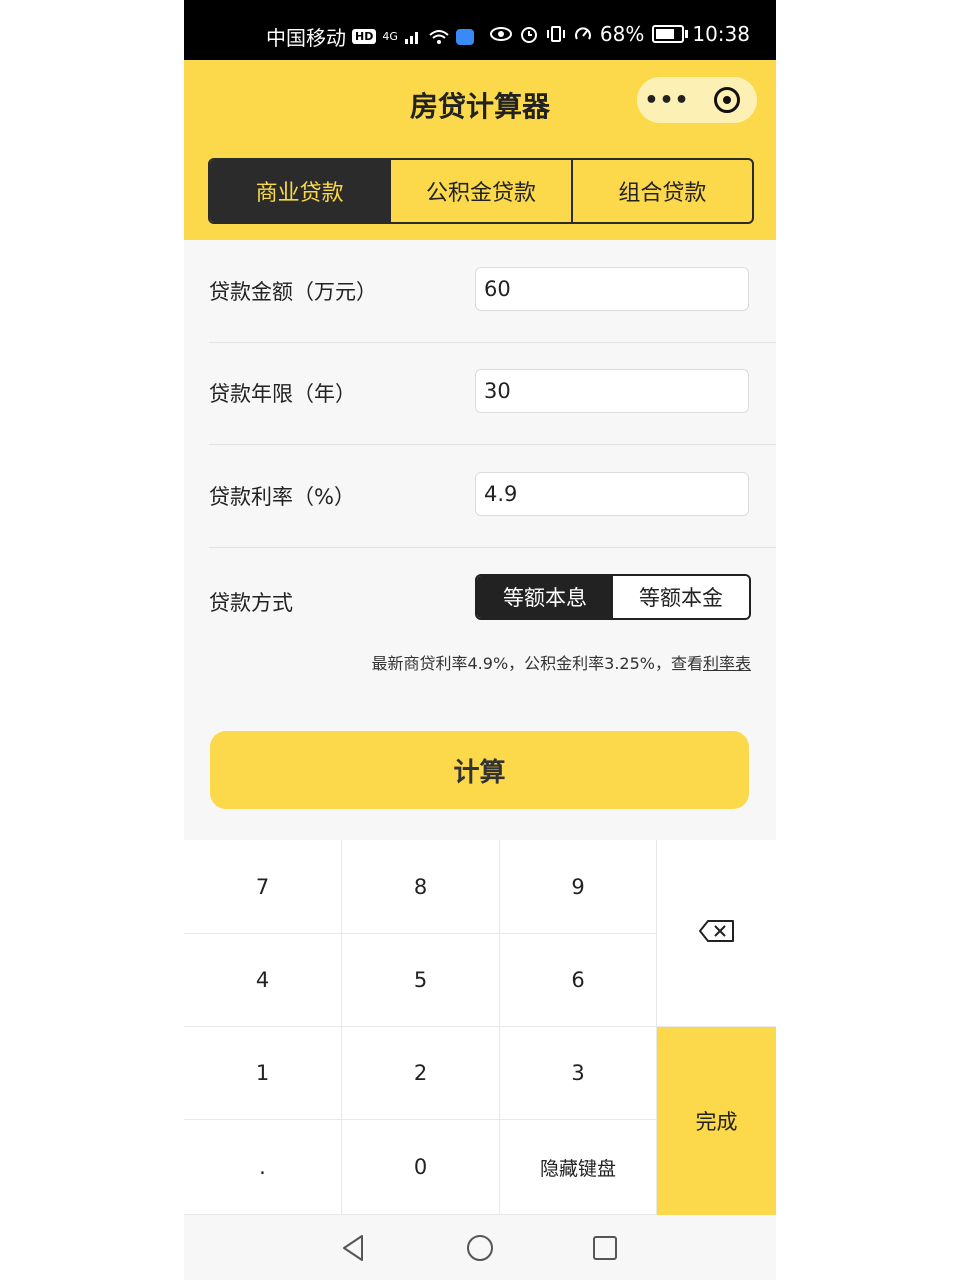 The height and width of the screenshot is (1280, 960). I want to click on loan-rate-input: 4.9, so click(612, 494).